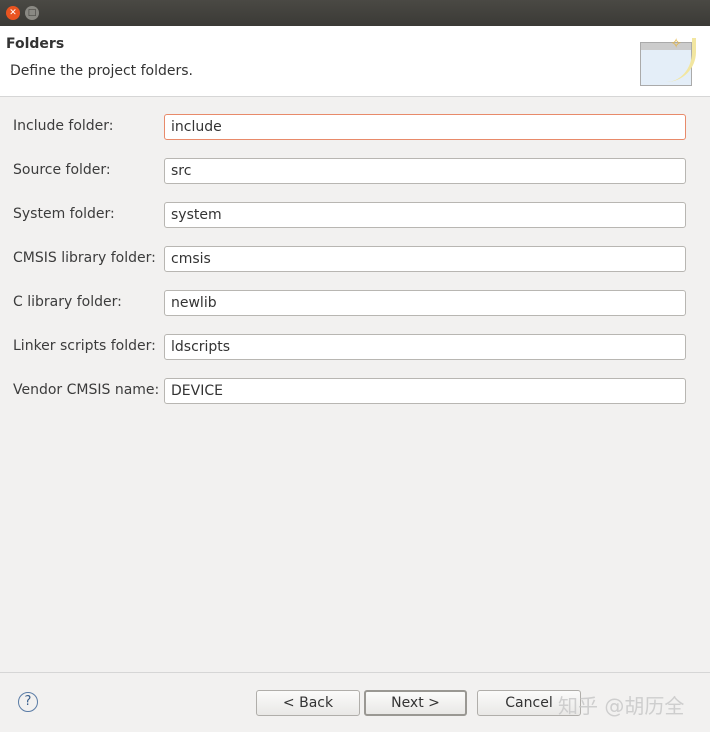 Image resolution: width=710 pixels, height=732 pixels. What do you see at coordinates (355, 61) in the screenshot?
I see `wizard-header: Folders Define the project folders. ✧` at bounding box center [355, 61].